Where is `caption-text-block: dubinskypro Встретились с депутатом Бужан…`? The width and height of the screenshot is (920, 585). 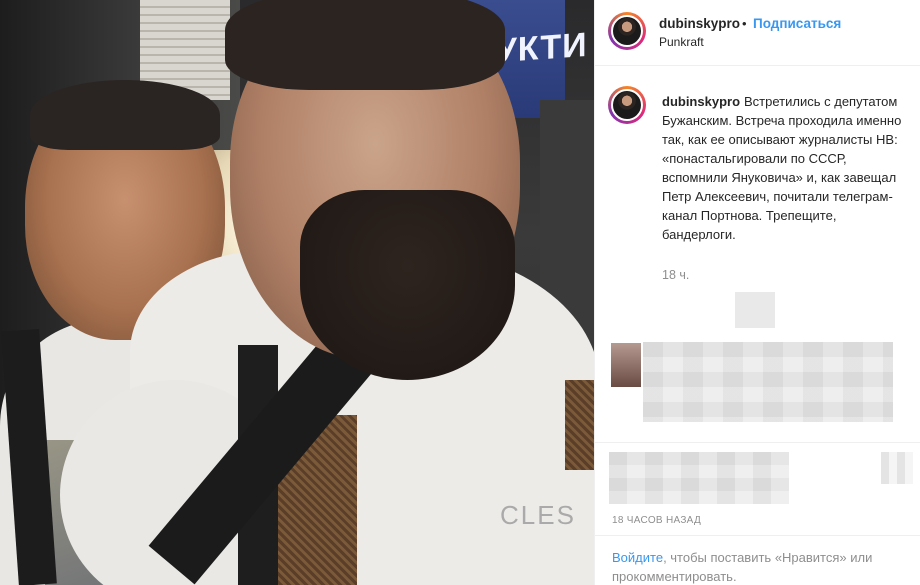
caption-text-block: dubinskypro Встретились с депутатом Бужан… is located at coordinates (786, 168).